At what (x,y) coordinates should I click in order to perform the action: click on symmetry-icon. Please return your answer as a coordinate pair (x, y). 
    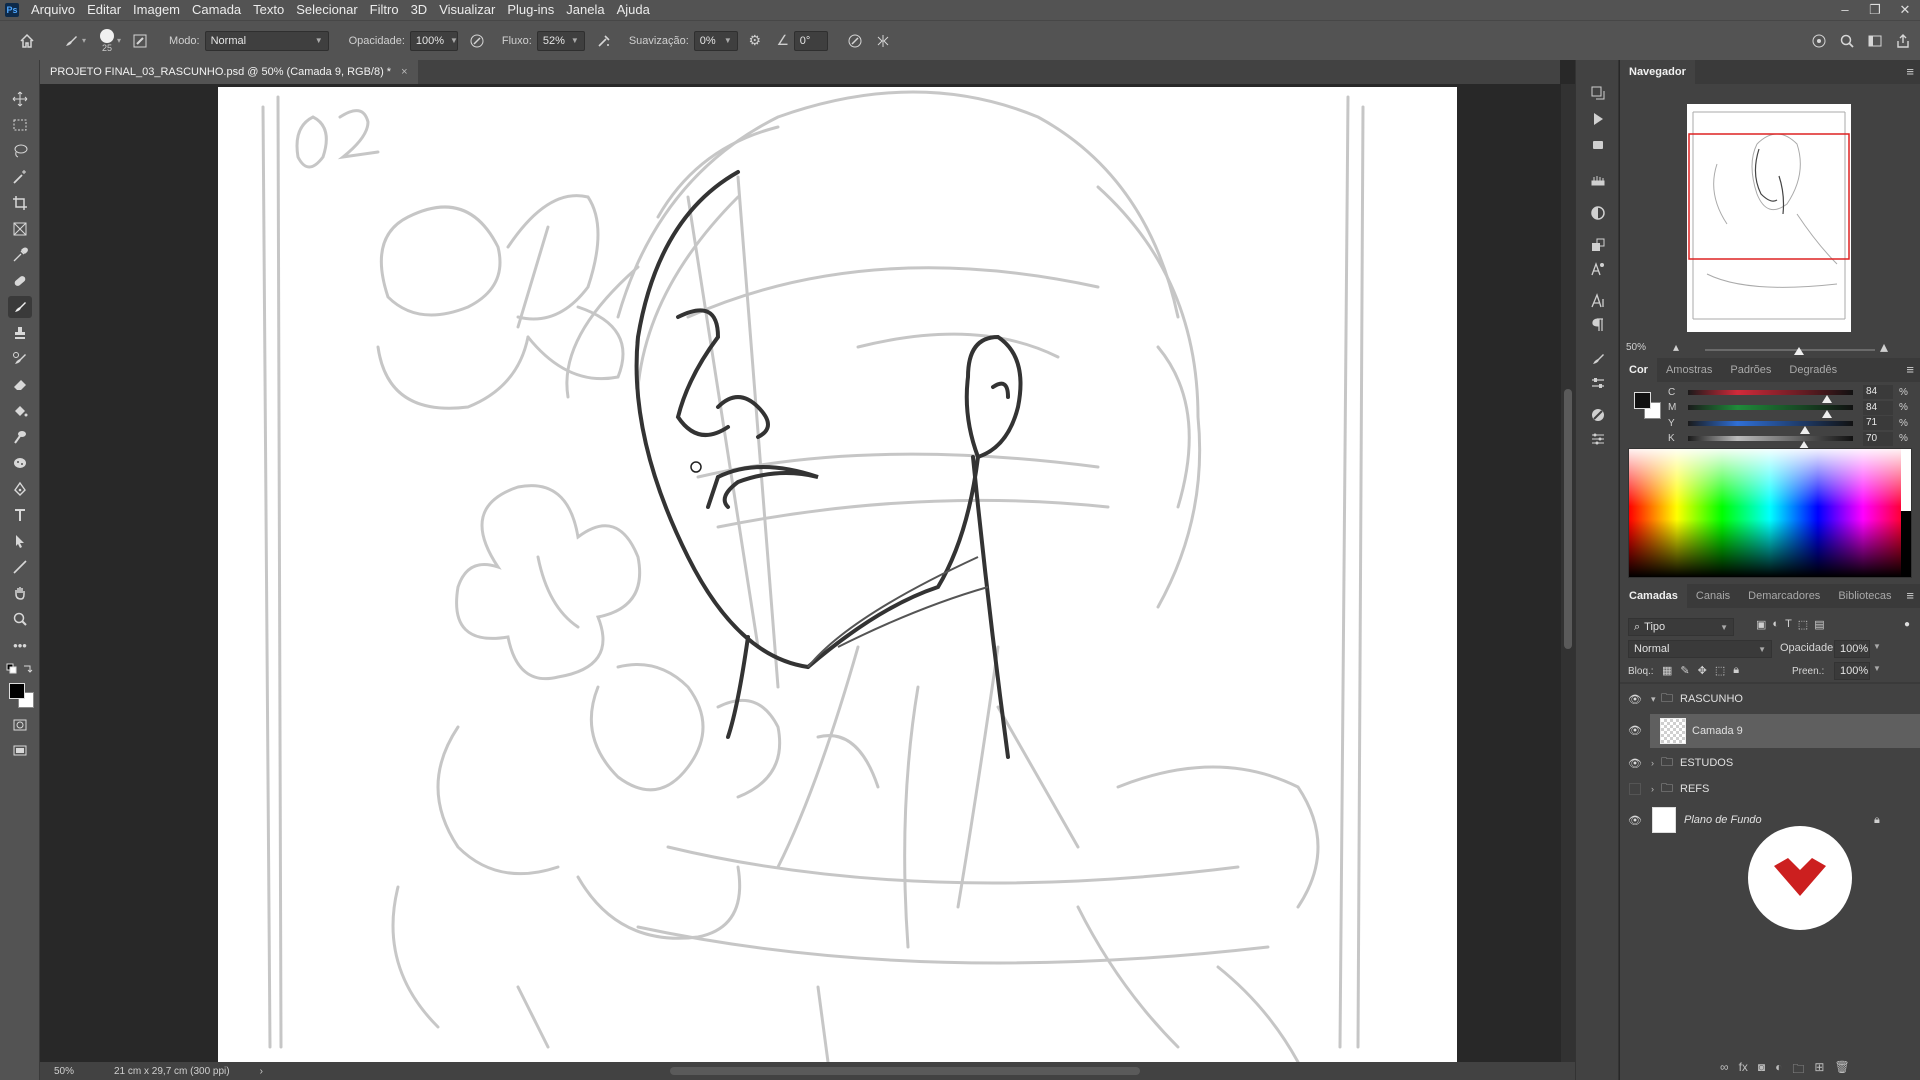
    Looking at the image, I should click on (883, 41).